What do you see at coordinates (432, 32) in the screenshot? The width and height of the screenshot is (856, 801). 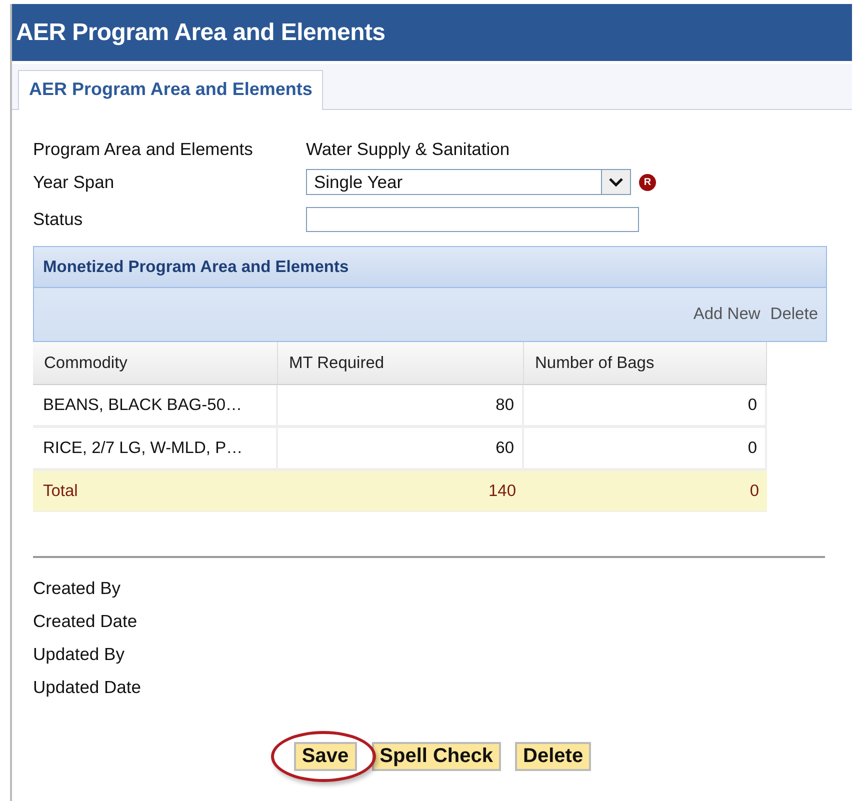 I see `window-title: AER Program Area and Elements` at bounding box center [432, 32].